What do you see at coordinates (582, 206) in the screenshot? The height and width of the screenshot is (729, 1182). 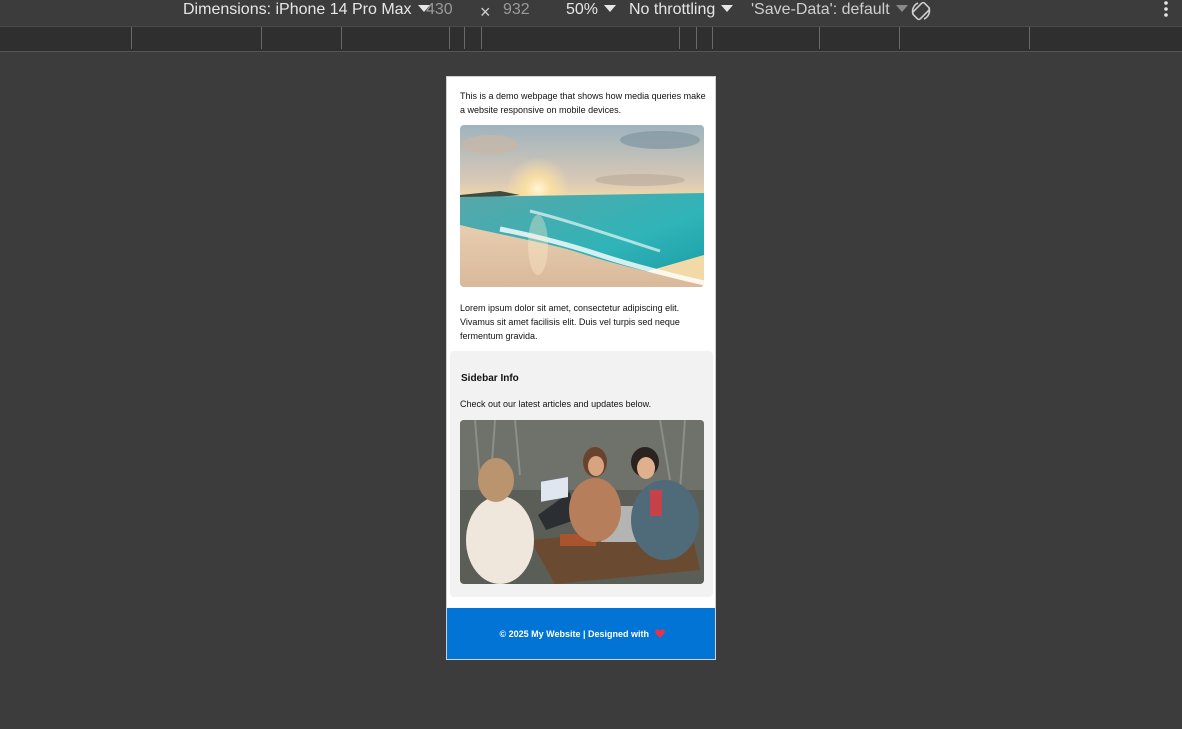 I see `beach-image` at bounding box center [582, 206].